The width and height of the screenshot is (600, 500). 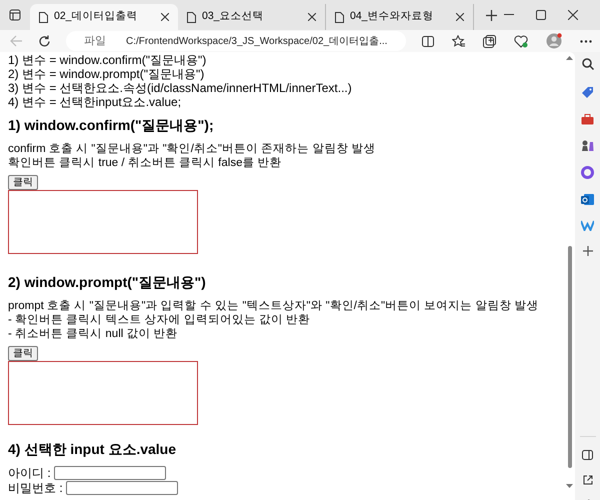 What do you see at coordinates (587, 145) in the screenshot?
I see `chess-pieces-icon` at bounding box center [587, 145].